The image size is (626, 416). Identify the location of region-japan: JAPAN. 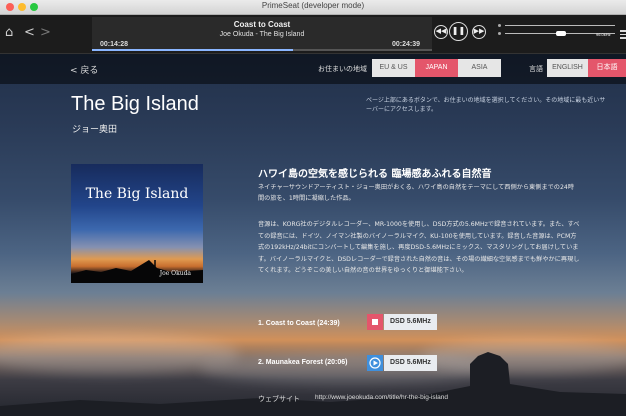
(436, 68).